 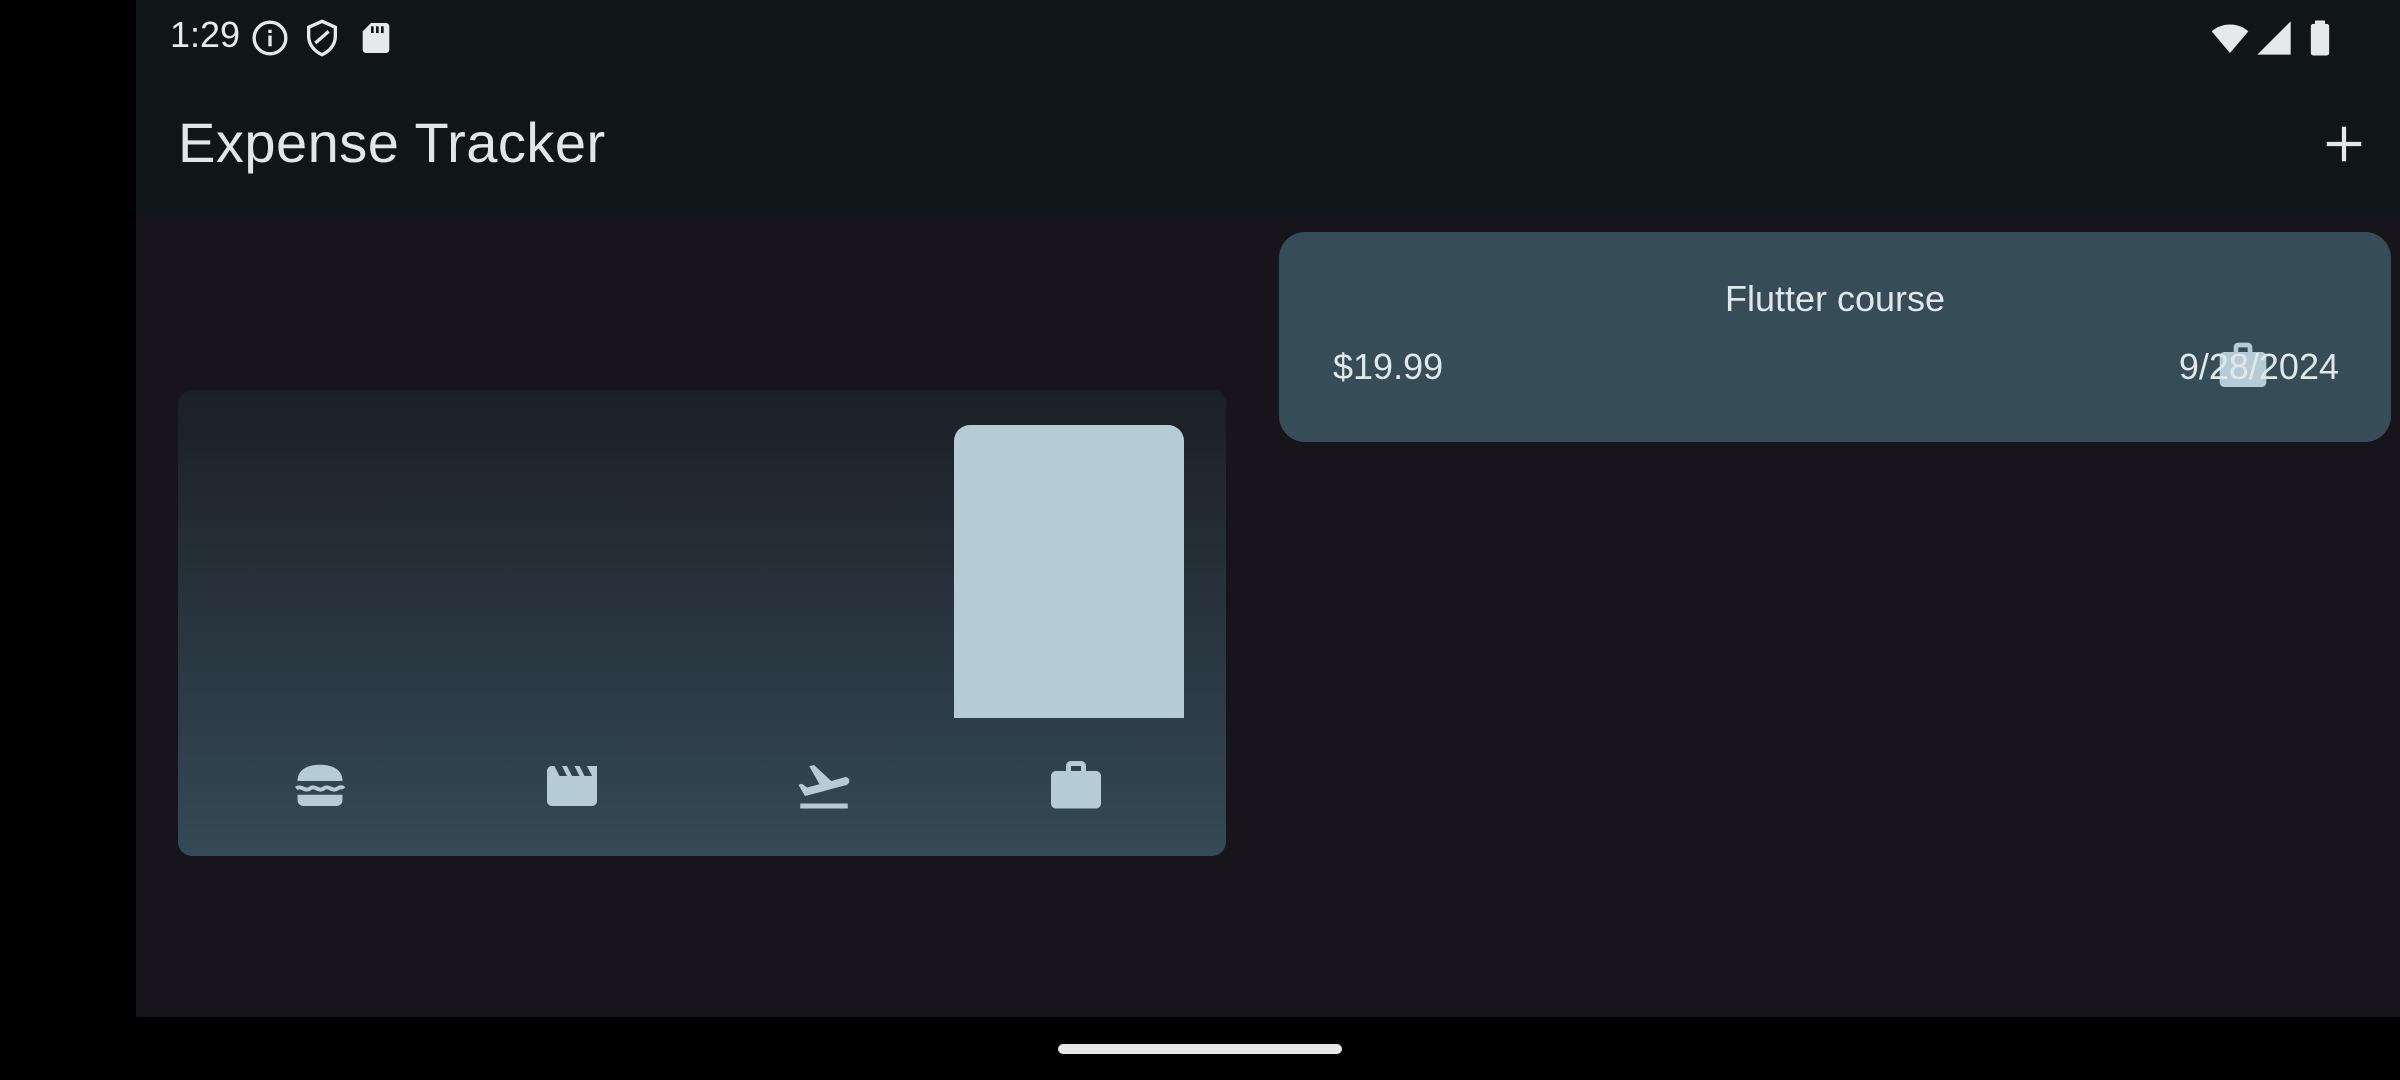 I want to click on status-bar: 1:29, so click(x=1268, y=37).